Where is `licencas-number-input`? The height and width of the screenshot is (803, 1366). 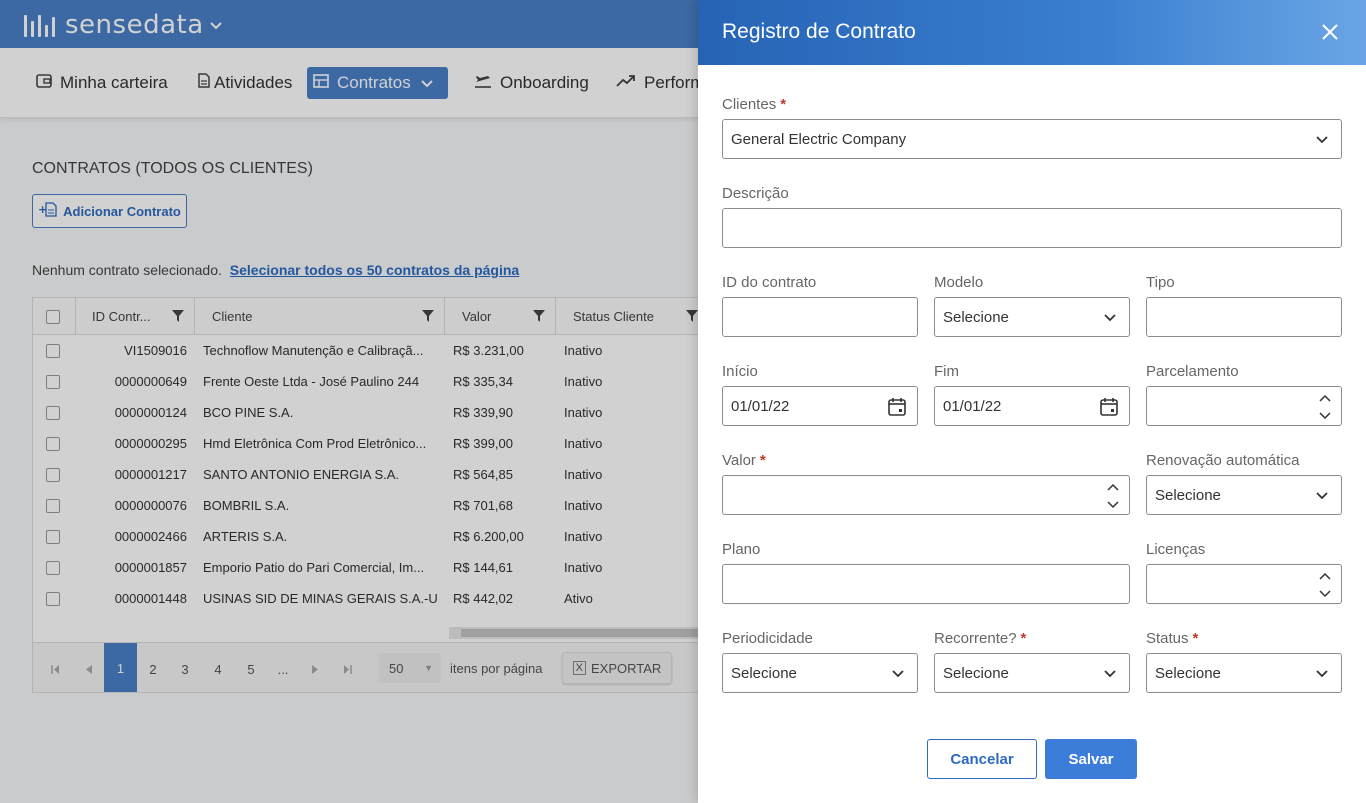 licencas-number-input is located at coordinates (1244, 584).